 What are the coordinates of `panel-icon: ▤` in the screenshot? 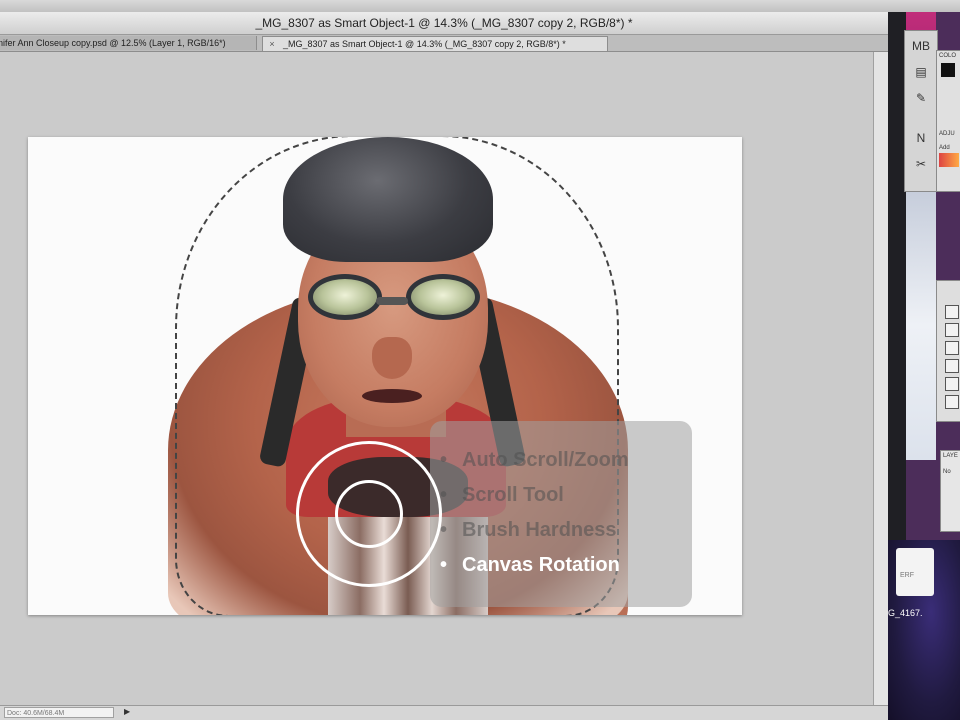 It's located at (921, 72).